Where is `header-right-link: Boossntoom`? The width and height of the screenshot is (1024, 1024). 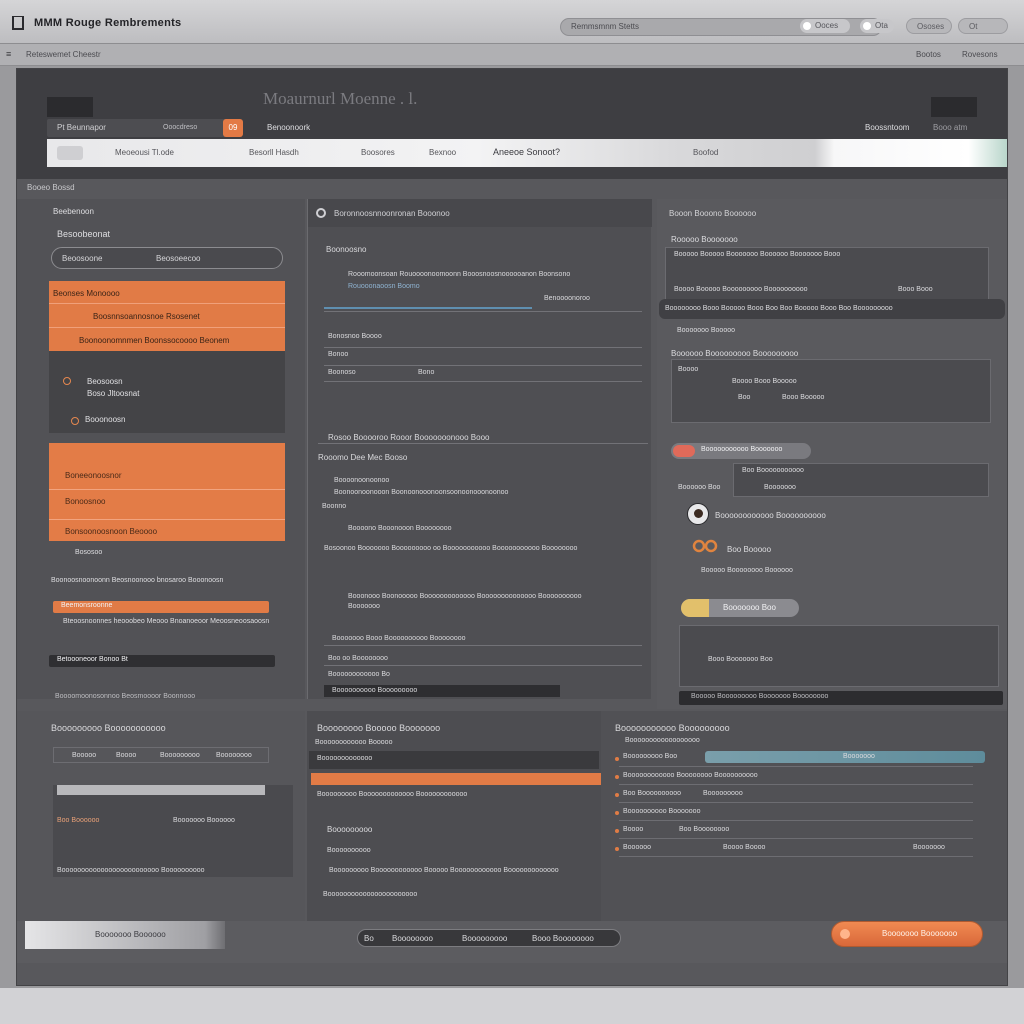 header-right-link: Boossntoom is located at coordinates (887, 127).